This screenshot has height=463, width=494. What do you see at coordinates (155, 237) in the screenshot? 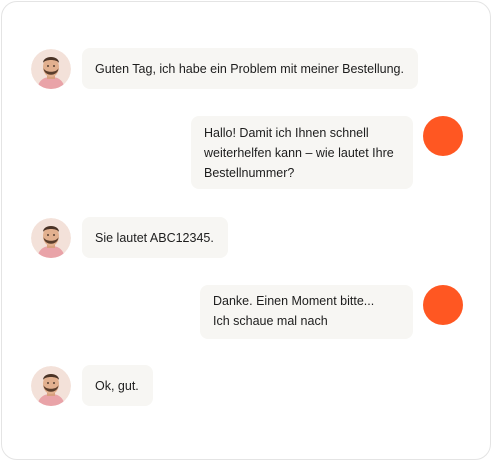
I see `message-bubble: Sie lautet ABC12345.` at bounding box center [155, 237].